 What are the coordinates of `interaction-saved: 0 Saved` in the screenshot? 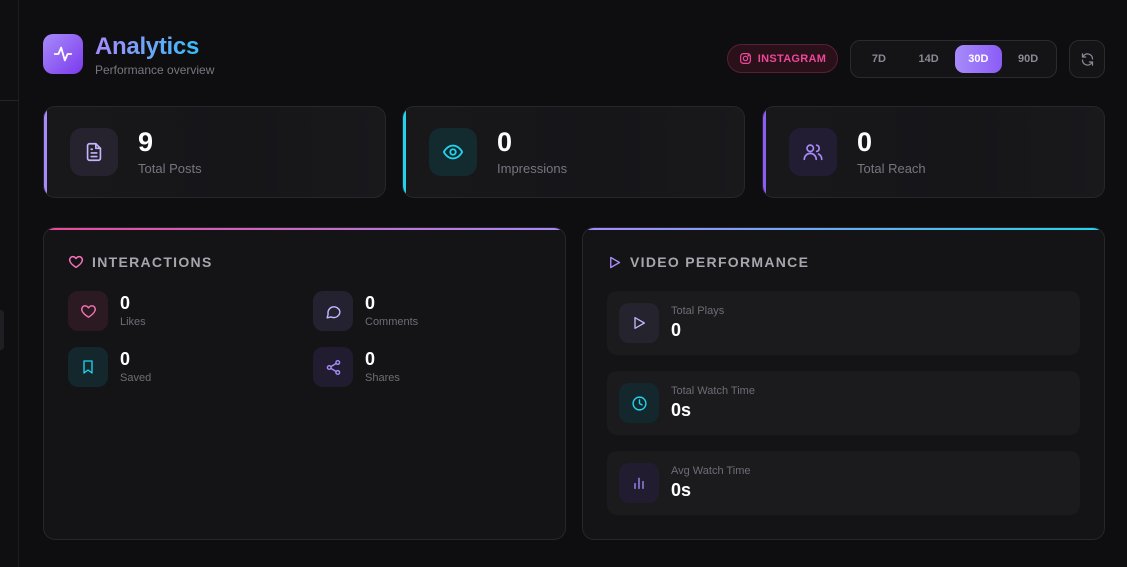 It's located at (168, 367).